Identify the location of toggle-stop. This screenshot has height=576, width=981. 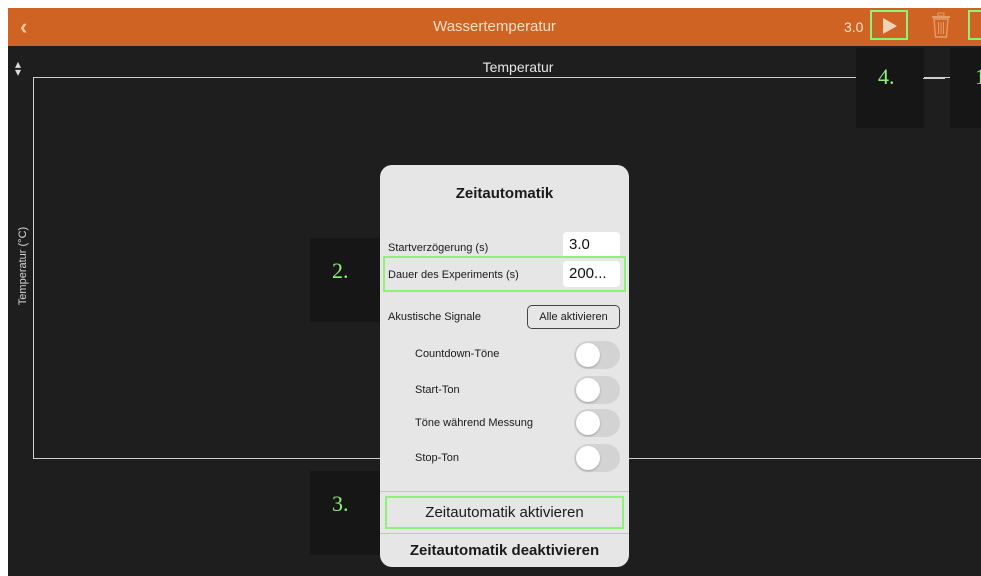
(597, 458).